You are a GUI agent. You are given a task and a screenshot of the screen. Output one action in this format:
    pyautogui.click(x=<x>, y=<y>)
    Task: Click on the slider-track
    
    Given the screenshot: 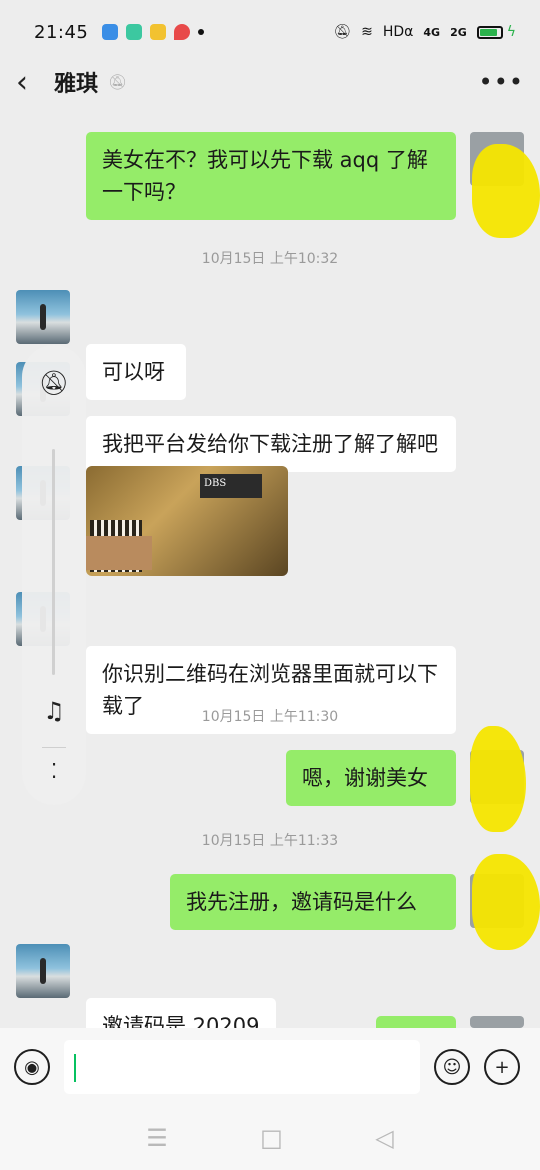 What is the action you would take?
    pyautogui.click(x=53, y=562)
    